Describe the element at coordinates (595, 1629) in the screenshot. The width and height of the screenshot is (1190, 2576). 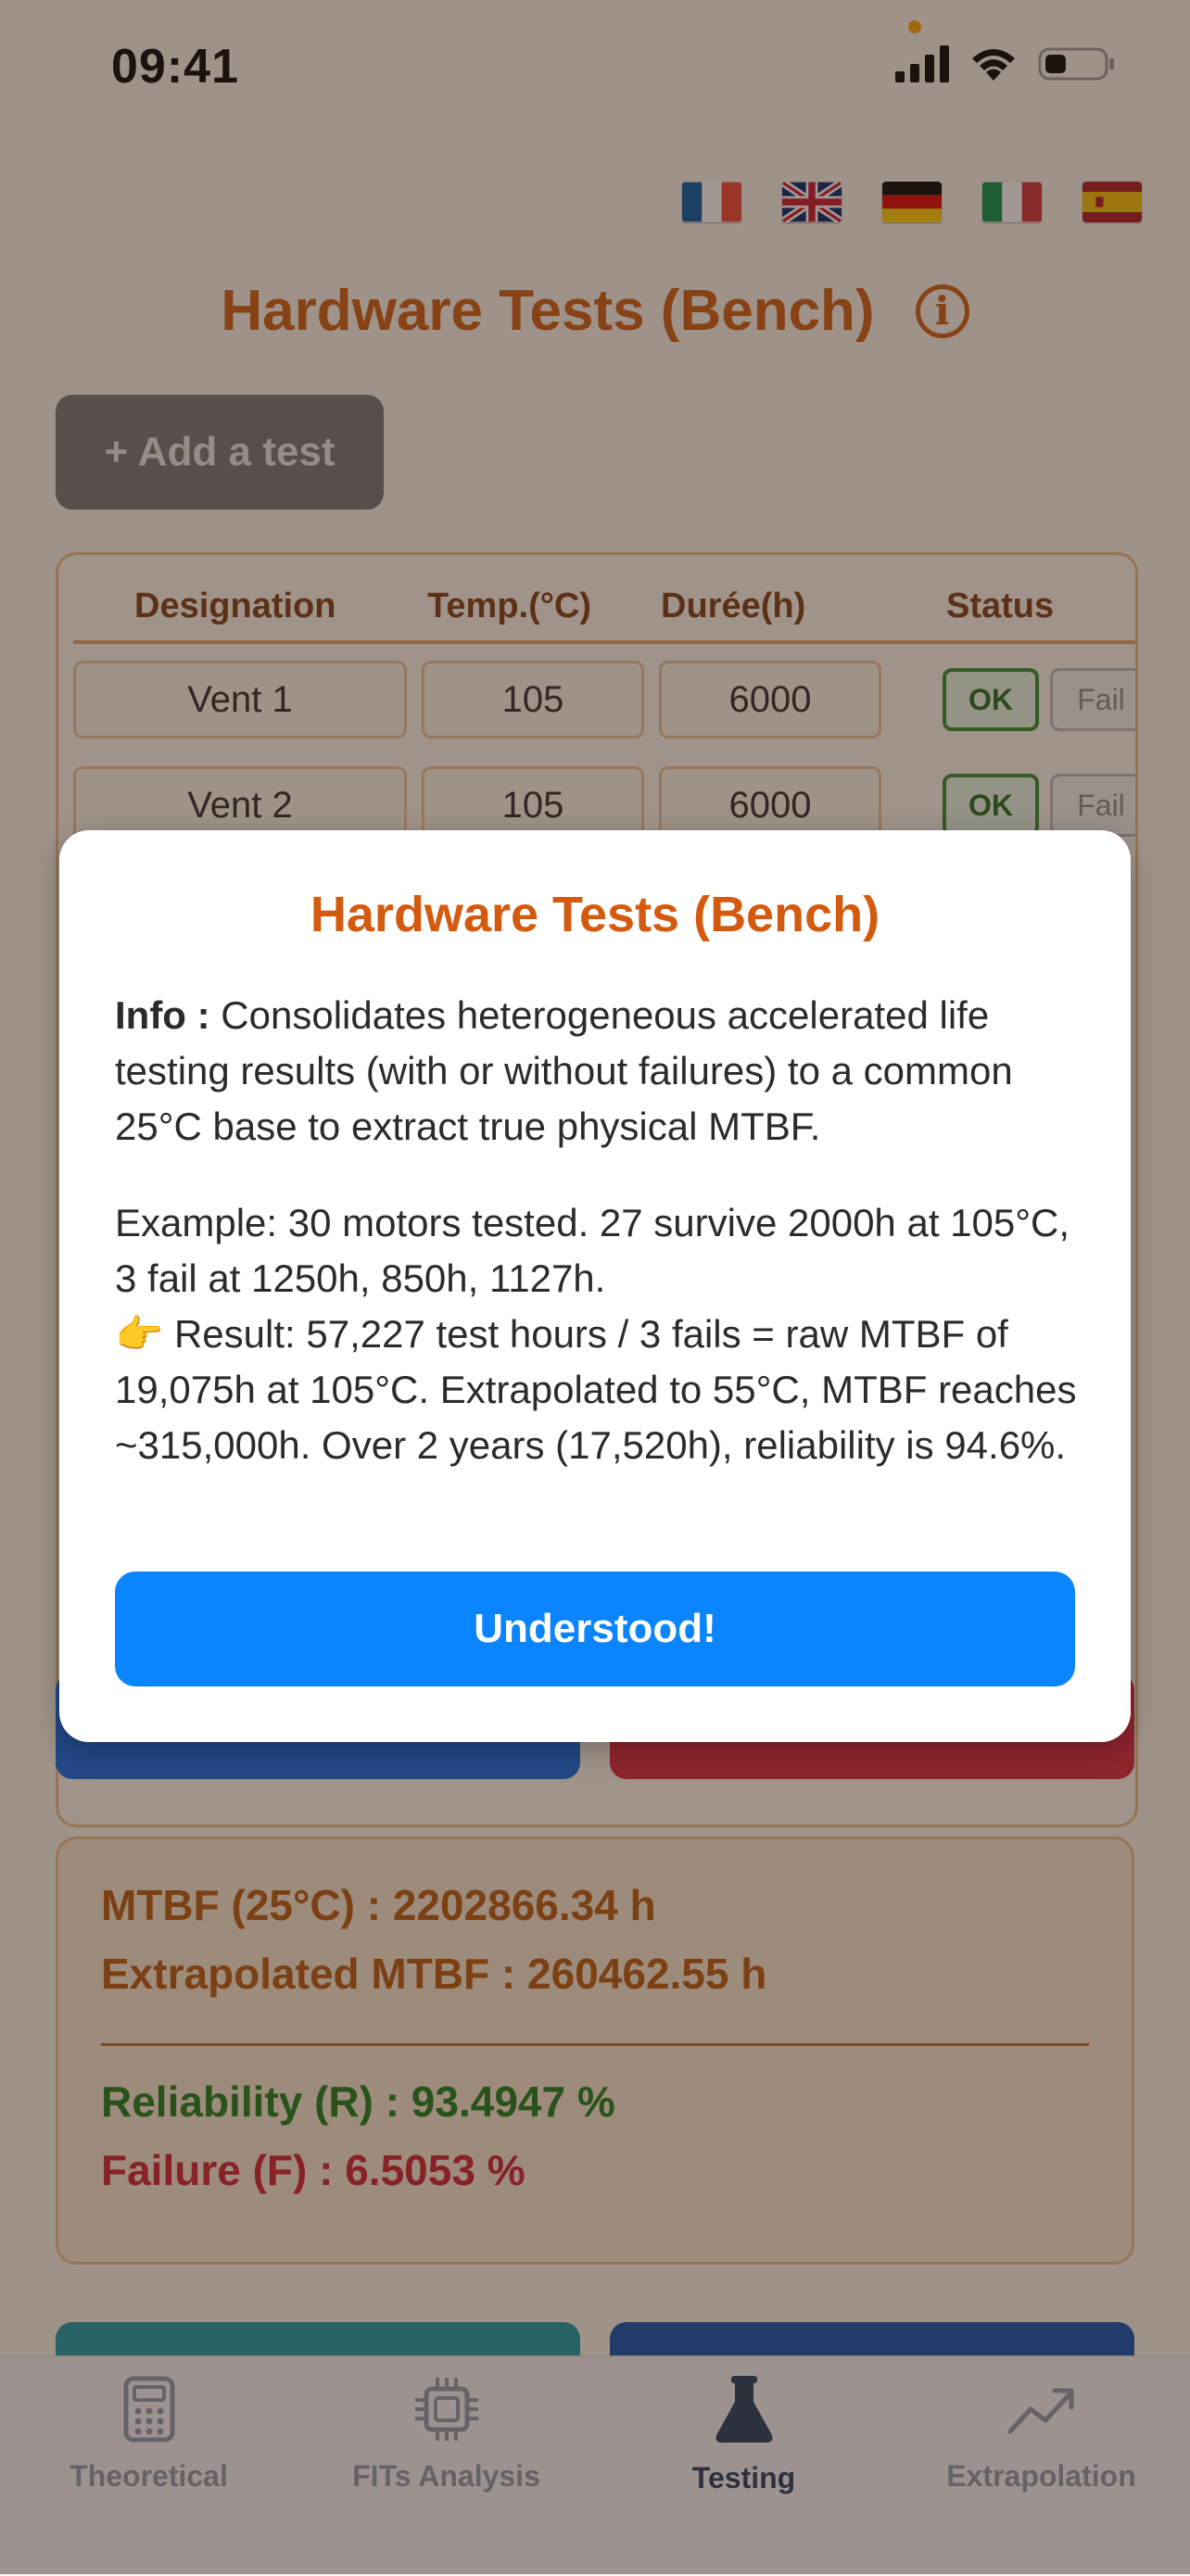
I see `understood-button: Understood!` at that location.